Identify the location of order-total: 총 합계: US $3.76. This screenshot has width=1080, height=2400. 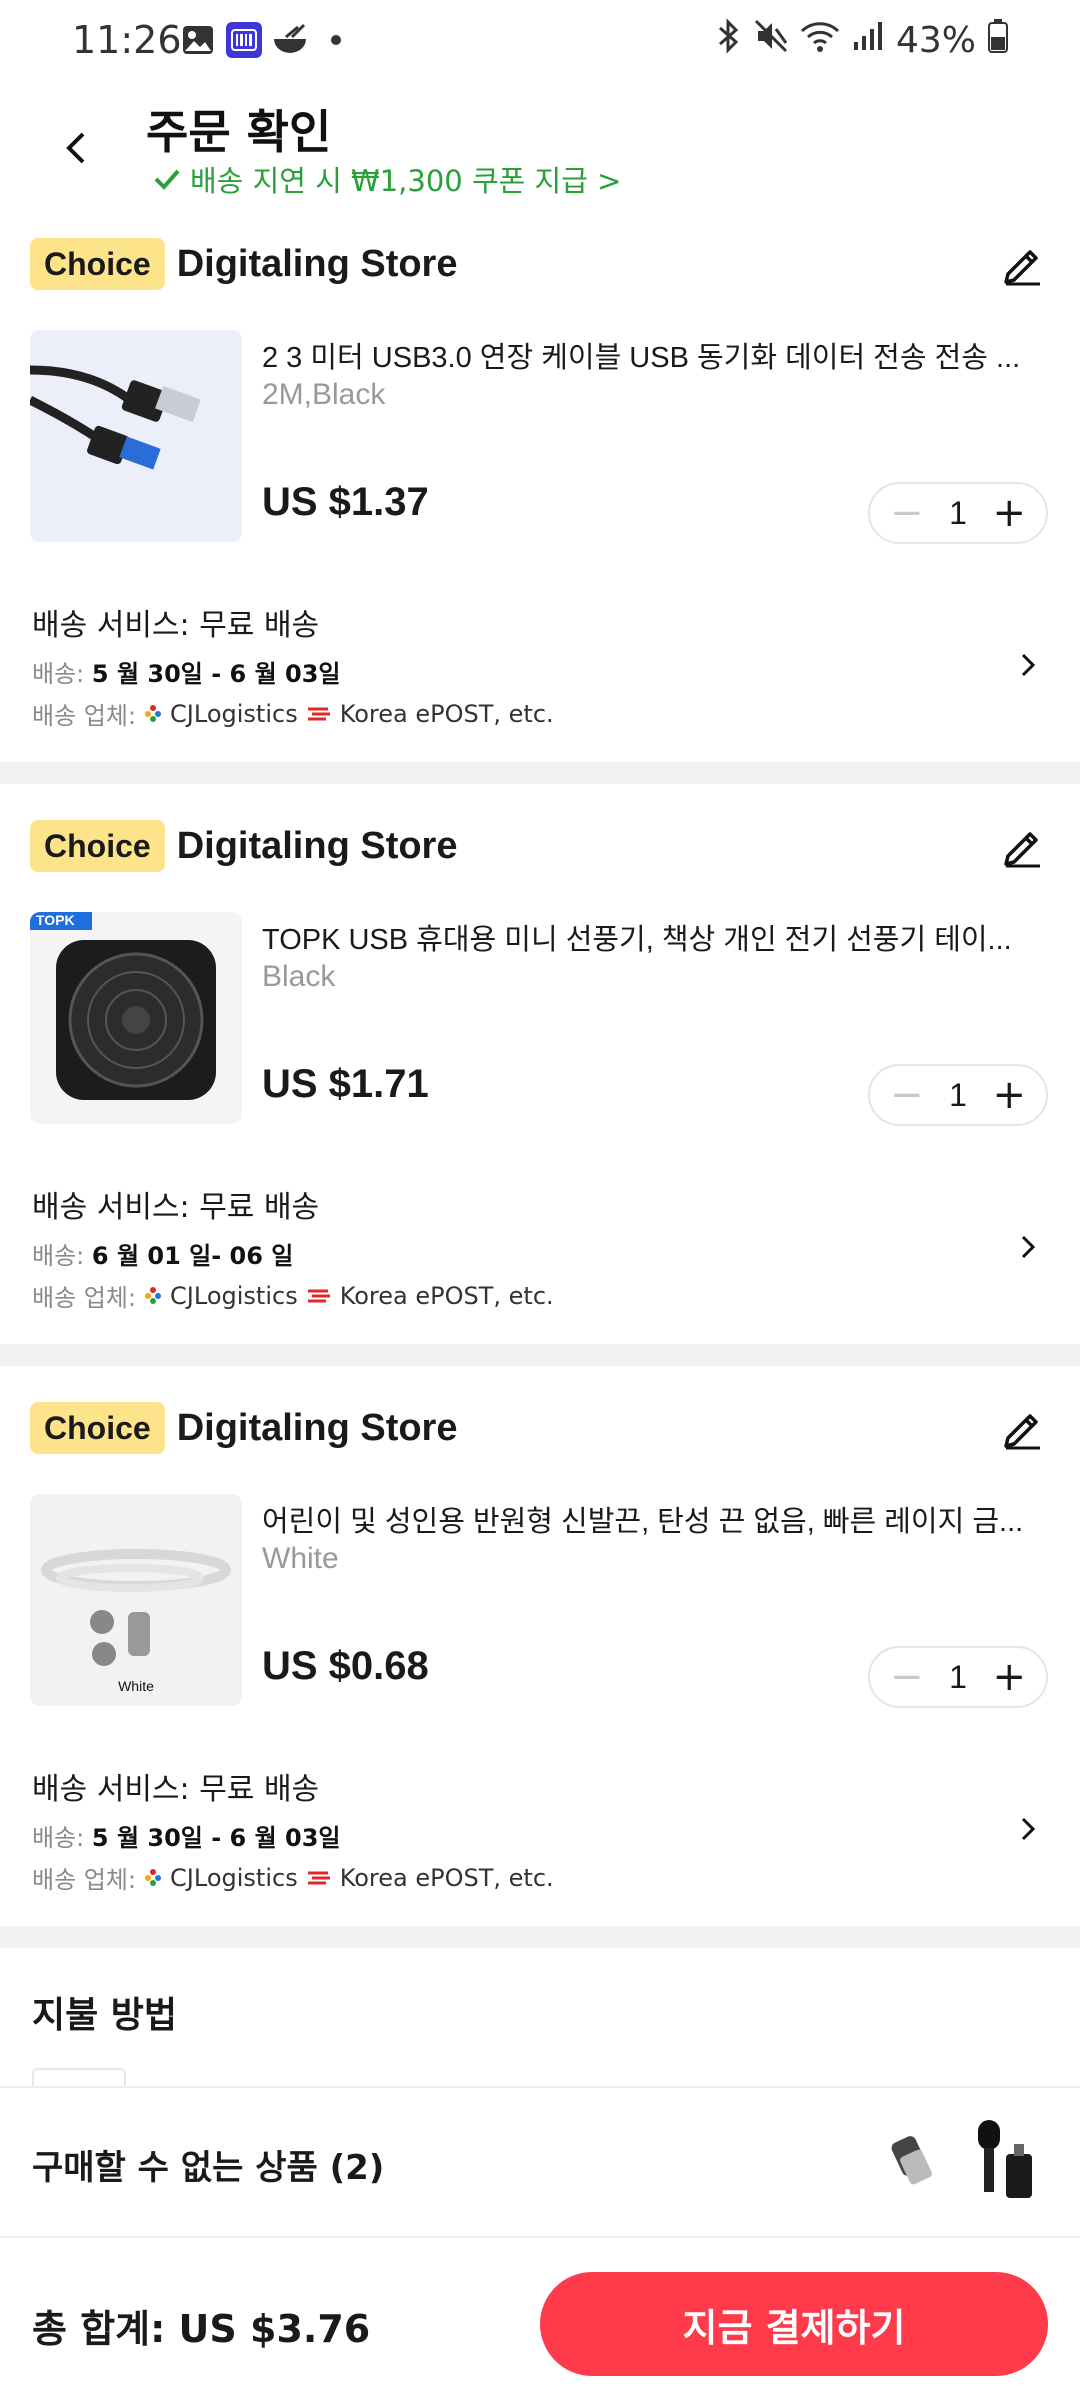
(201, 2329).